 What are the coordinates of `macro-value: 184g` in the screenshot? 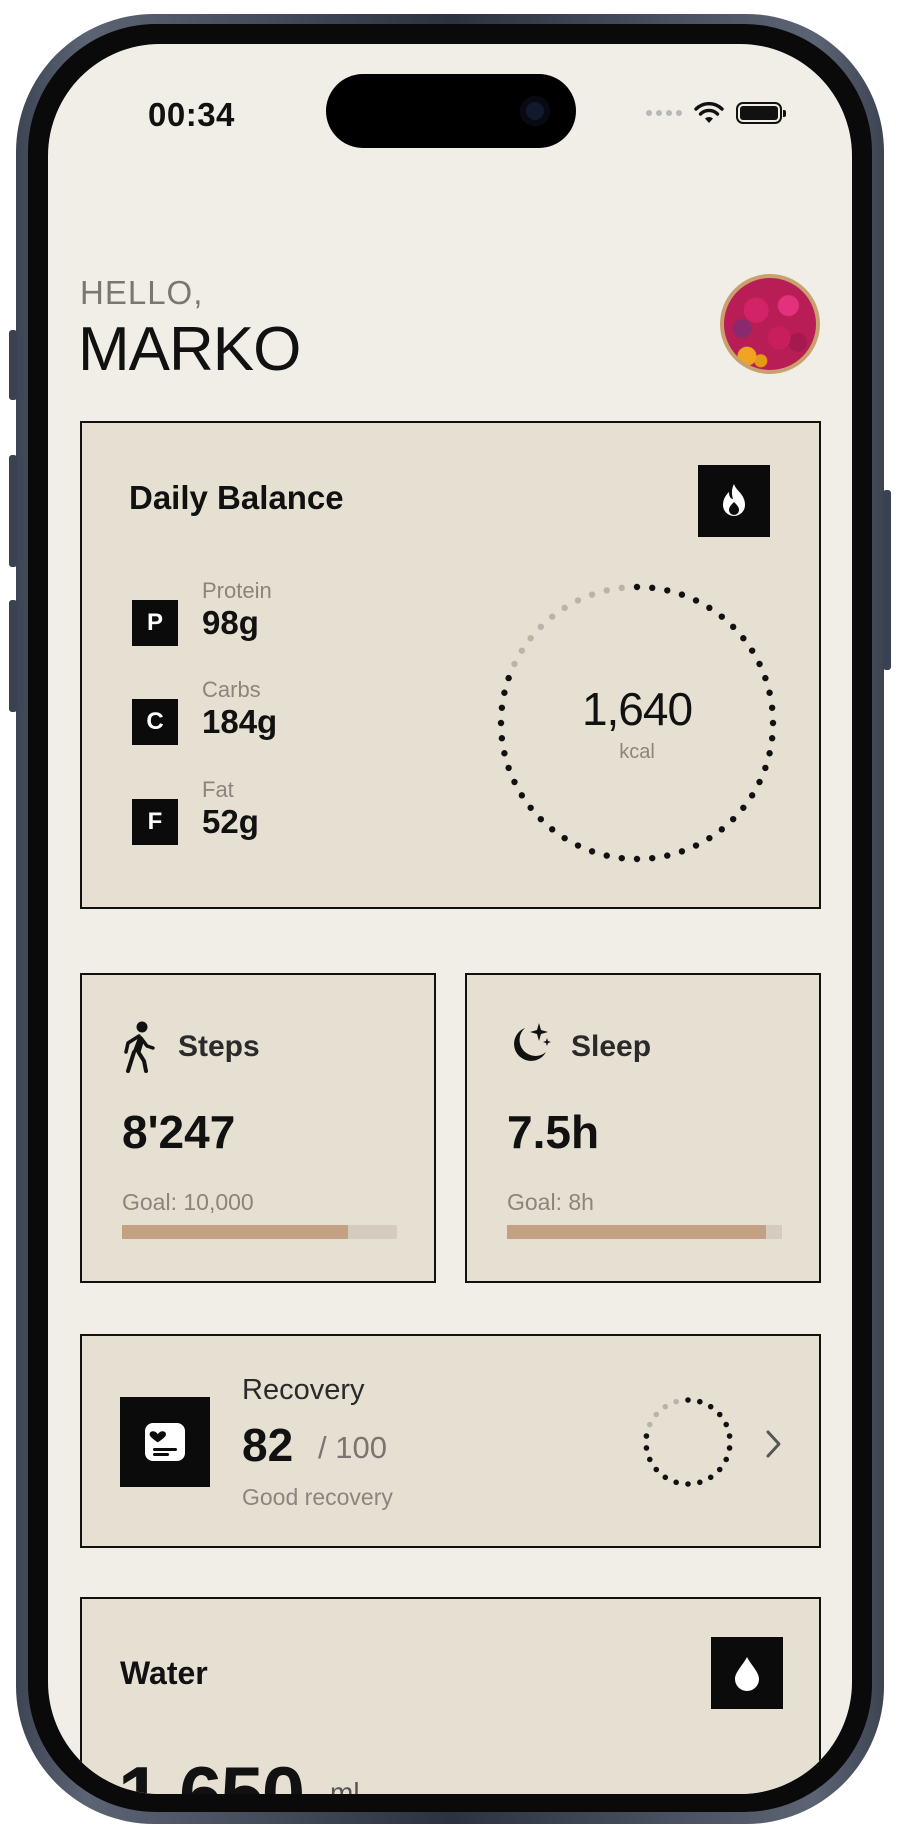 It's located at (240, 721).